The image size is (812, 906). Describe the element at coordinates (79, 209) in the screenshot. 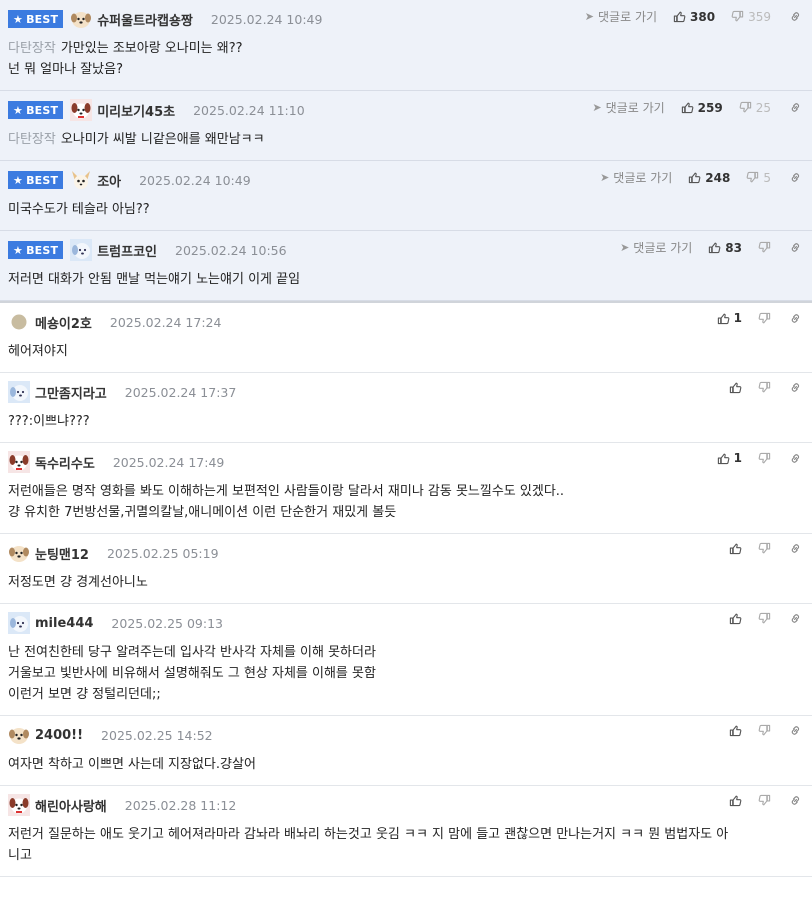

I see `comment-text: 미국수도가 테슬라 아님??` at that location.